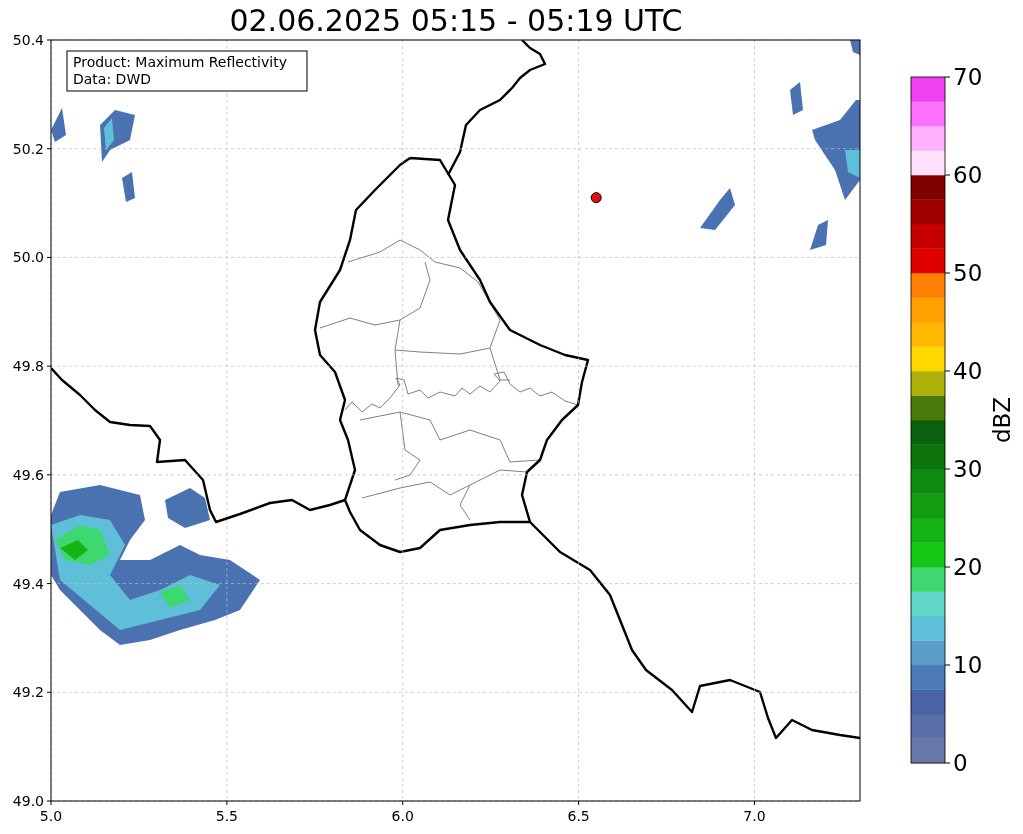  What do you see at coordinates (968, 273) in the screenshot?
I see `colorbar-tick-label: 50` at bounding box center [968, 273].